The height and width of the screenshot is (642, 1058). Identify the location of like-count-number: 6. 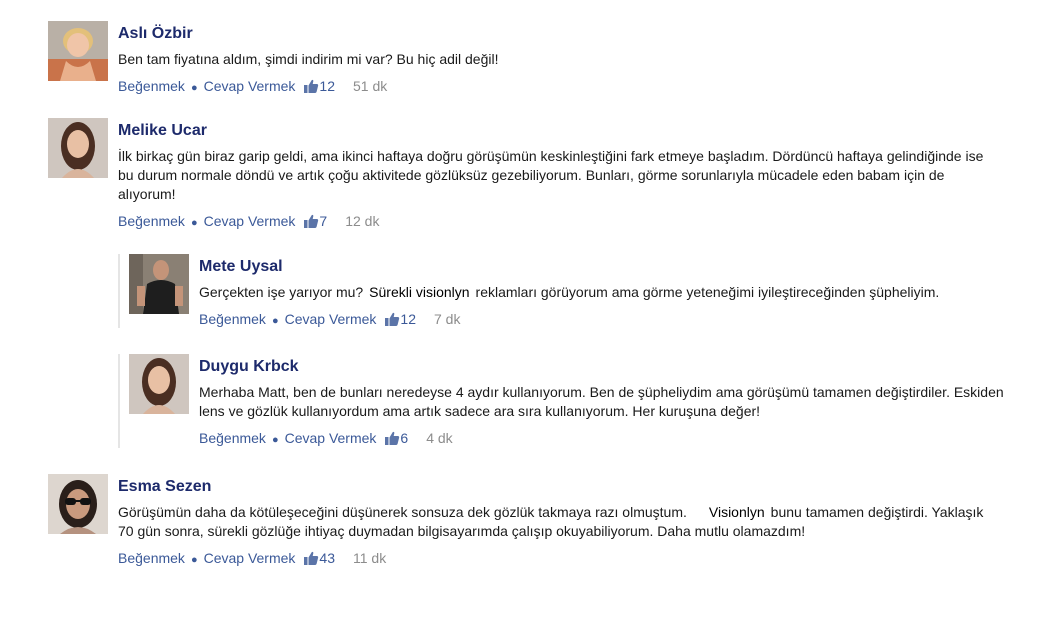
(404, 438).